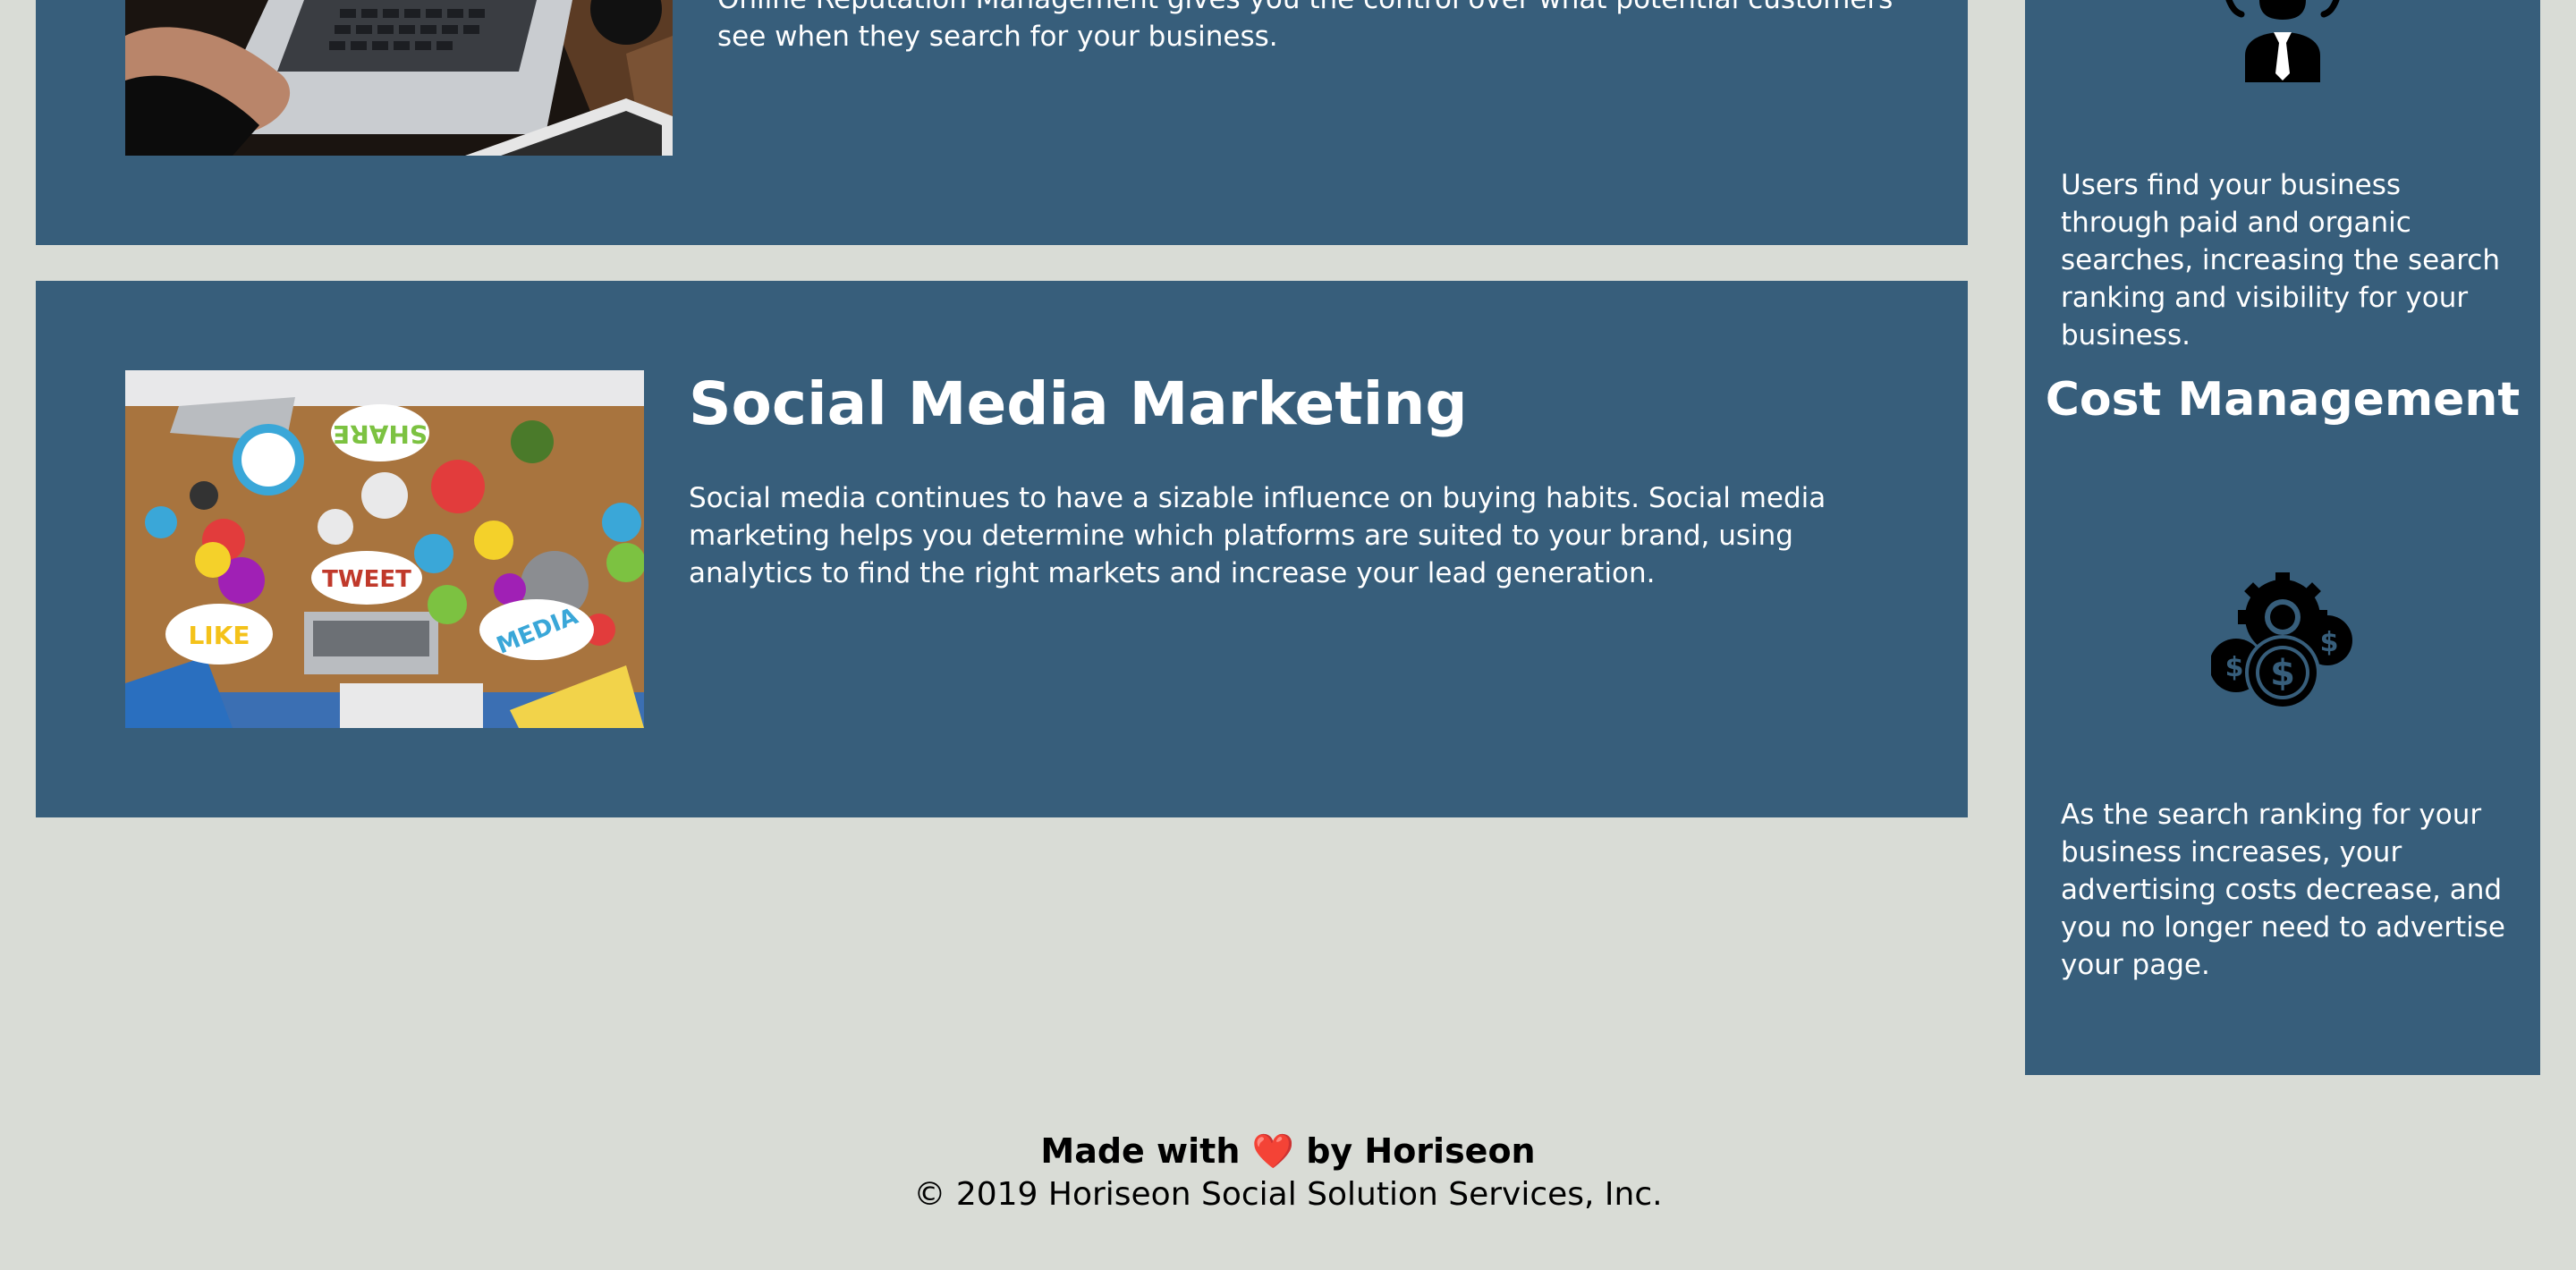  I want to click on svg-text: LIKE, so click(219, 635).